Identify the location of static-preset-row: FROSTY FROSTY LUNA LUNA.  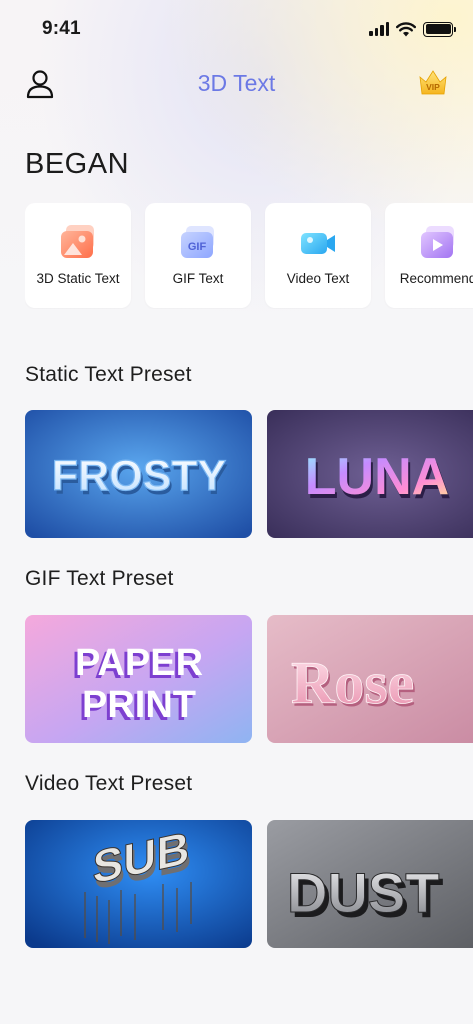
(249, 474).